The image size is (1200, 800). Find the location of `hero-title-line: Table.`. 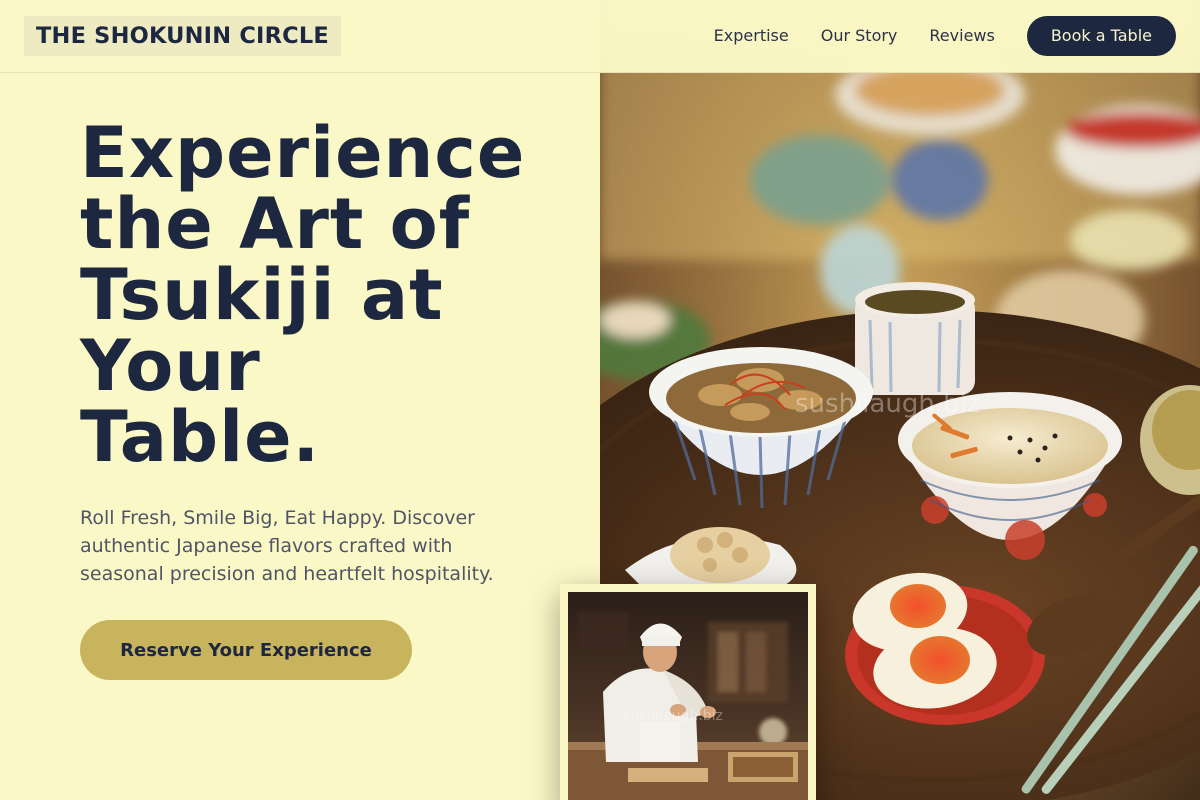

hero-title-line: Table. is located at coordinates (200, 437).